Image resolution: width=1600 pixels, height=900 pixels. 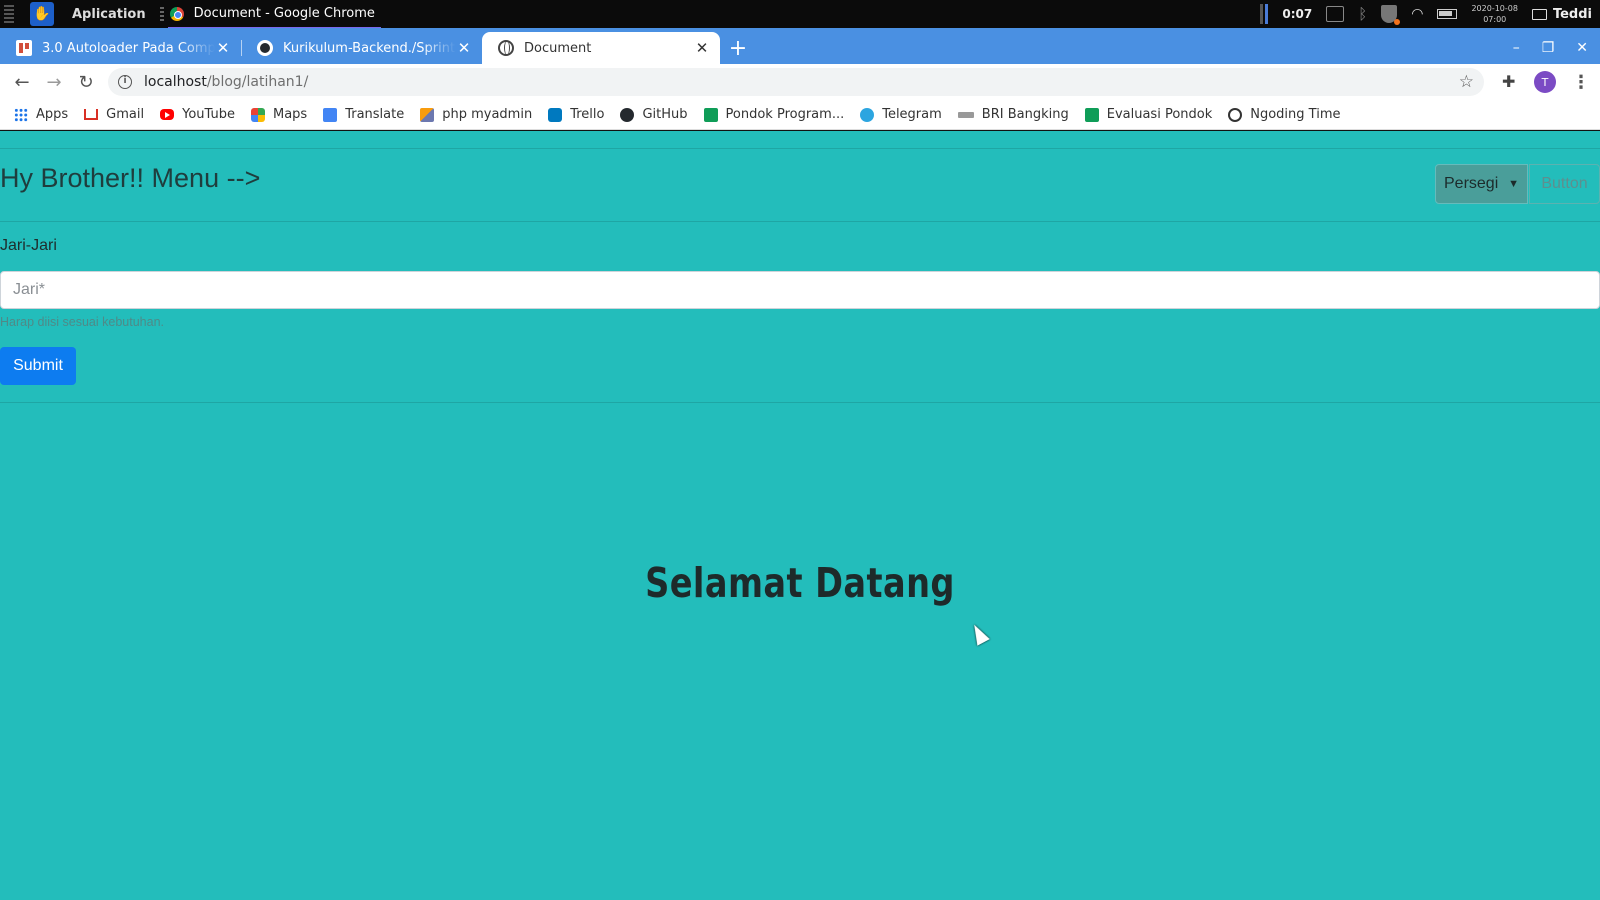 I want to click on bookmark-label: YouTube, so click(x=208, y=114).